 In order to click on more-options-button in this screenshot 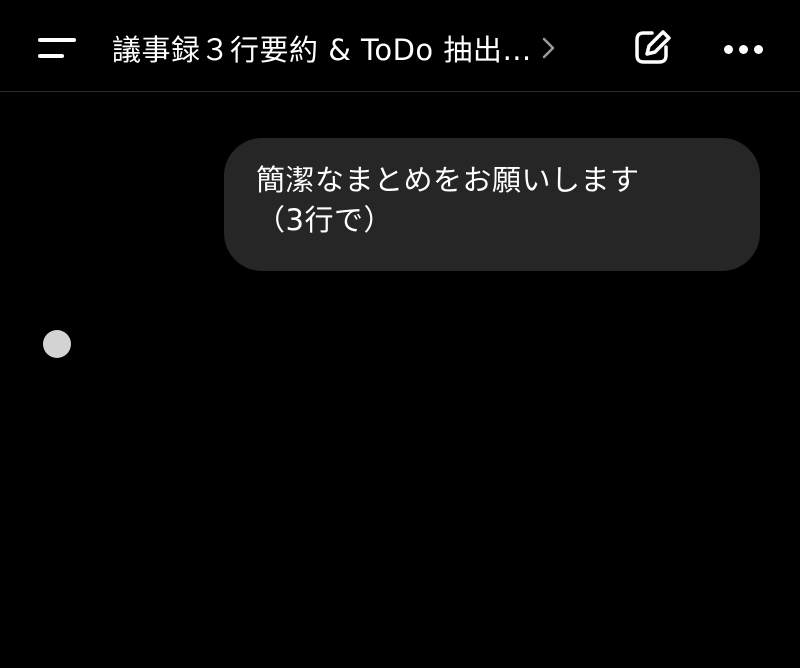, I will do `click(744, 48)`.